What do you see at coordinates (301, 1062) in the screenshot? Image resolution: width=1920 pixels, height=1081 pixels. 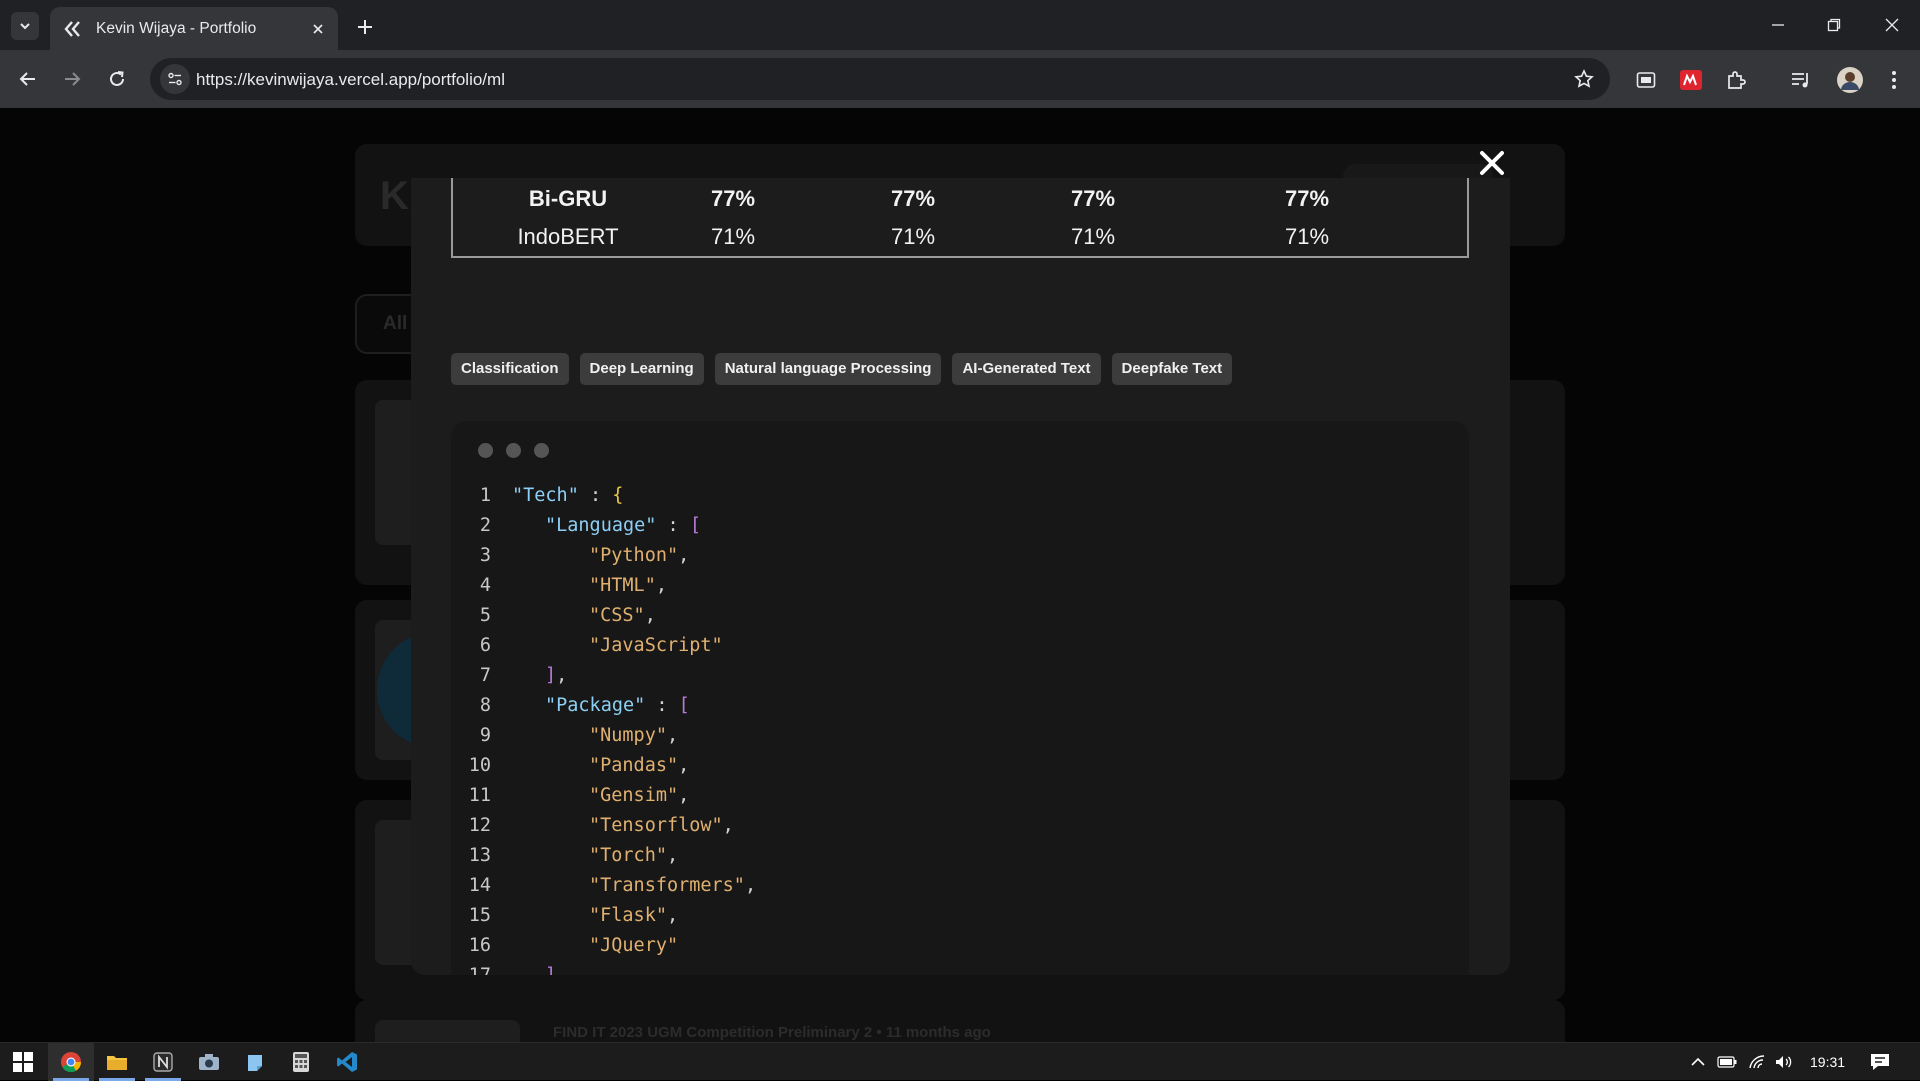 I see `taskbar-calculator` at bounding box center [301, 1062].